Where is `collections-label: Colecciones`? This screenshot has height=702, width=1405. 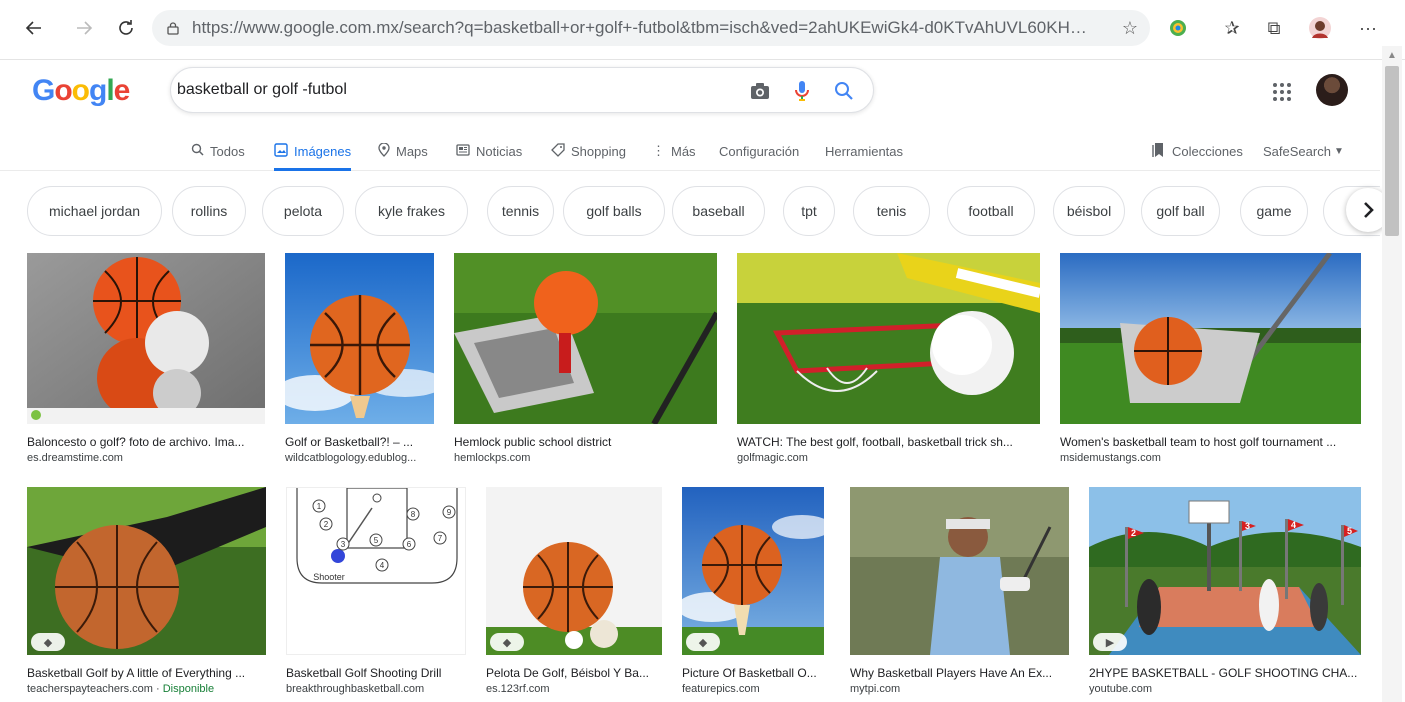 collections-label: Colecciones is located at coordinates (1207, 151).